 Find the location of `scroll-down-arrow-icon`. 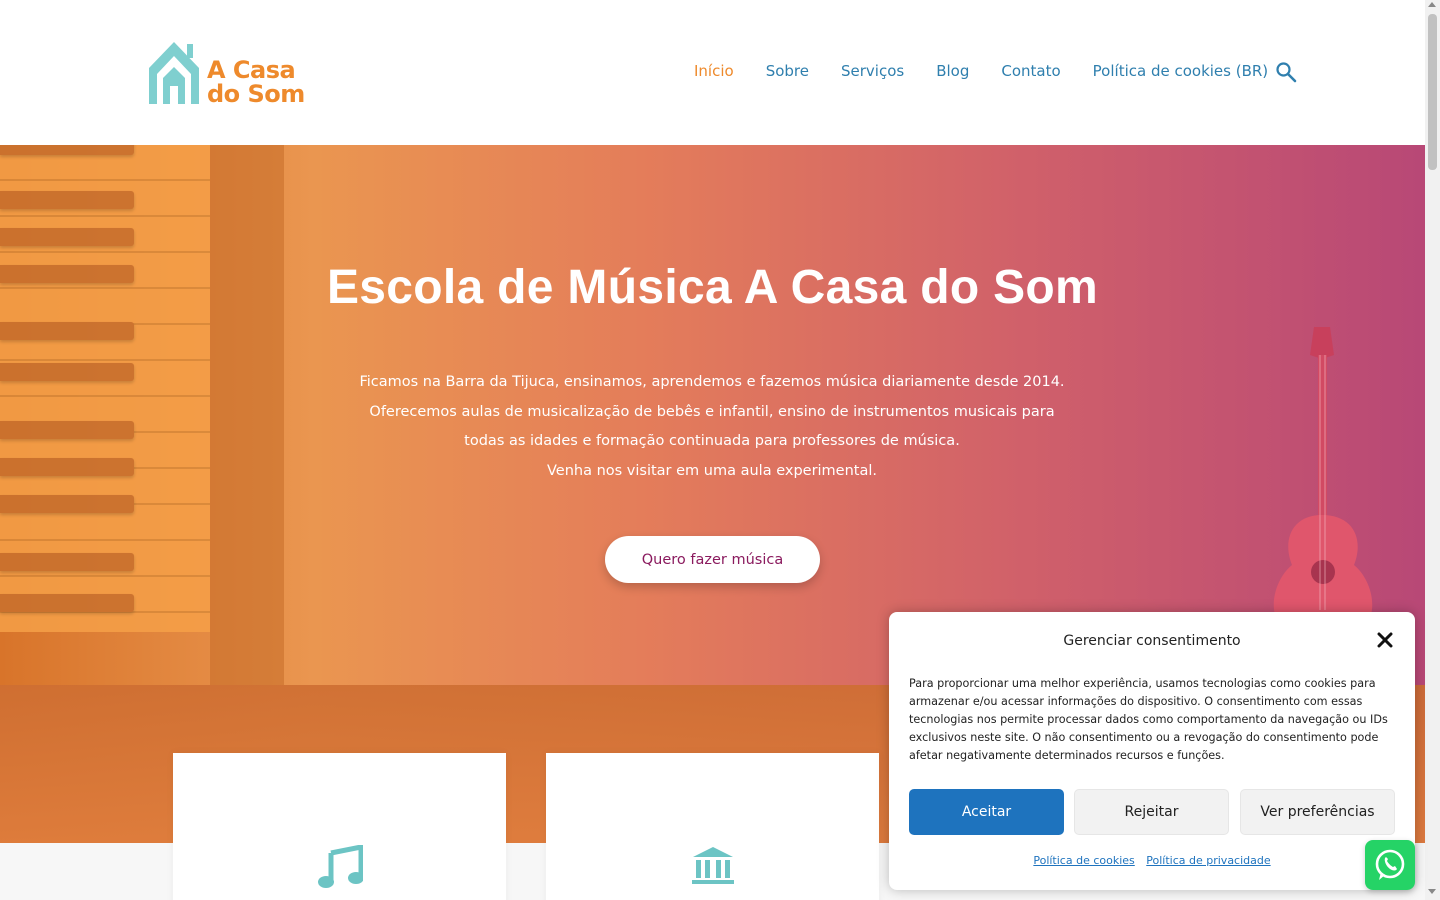

scroll-down-arrow-icon is located at coordinates (1432, 891).